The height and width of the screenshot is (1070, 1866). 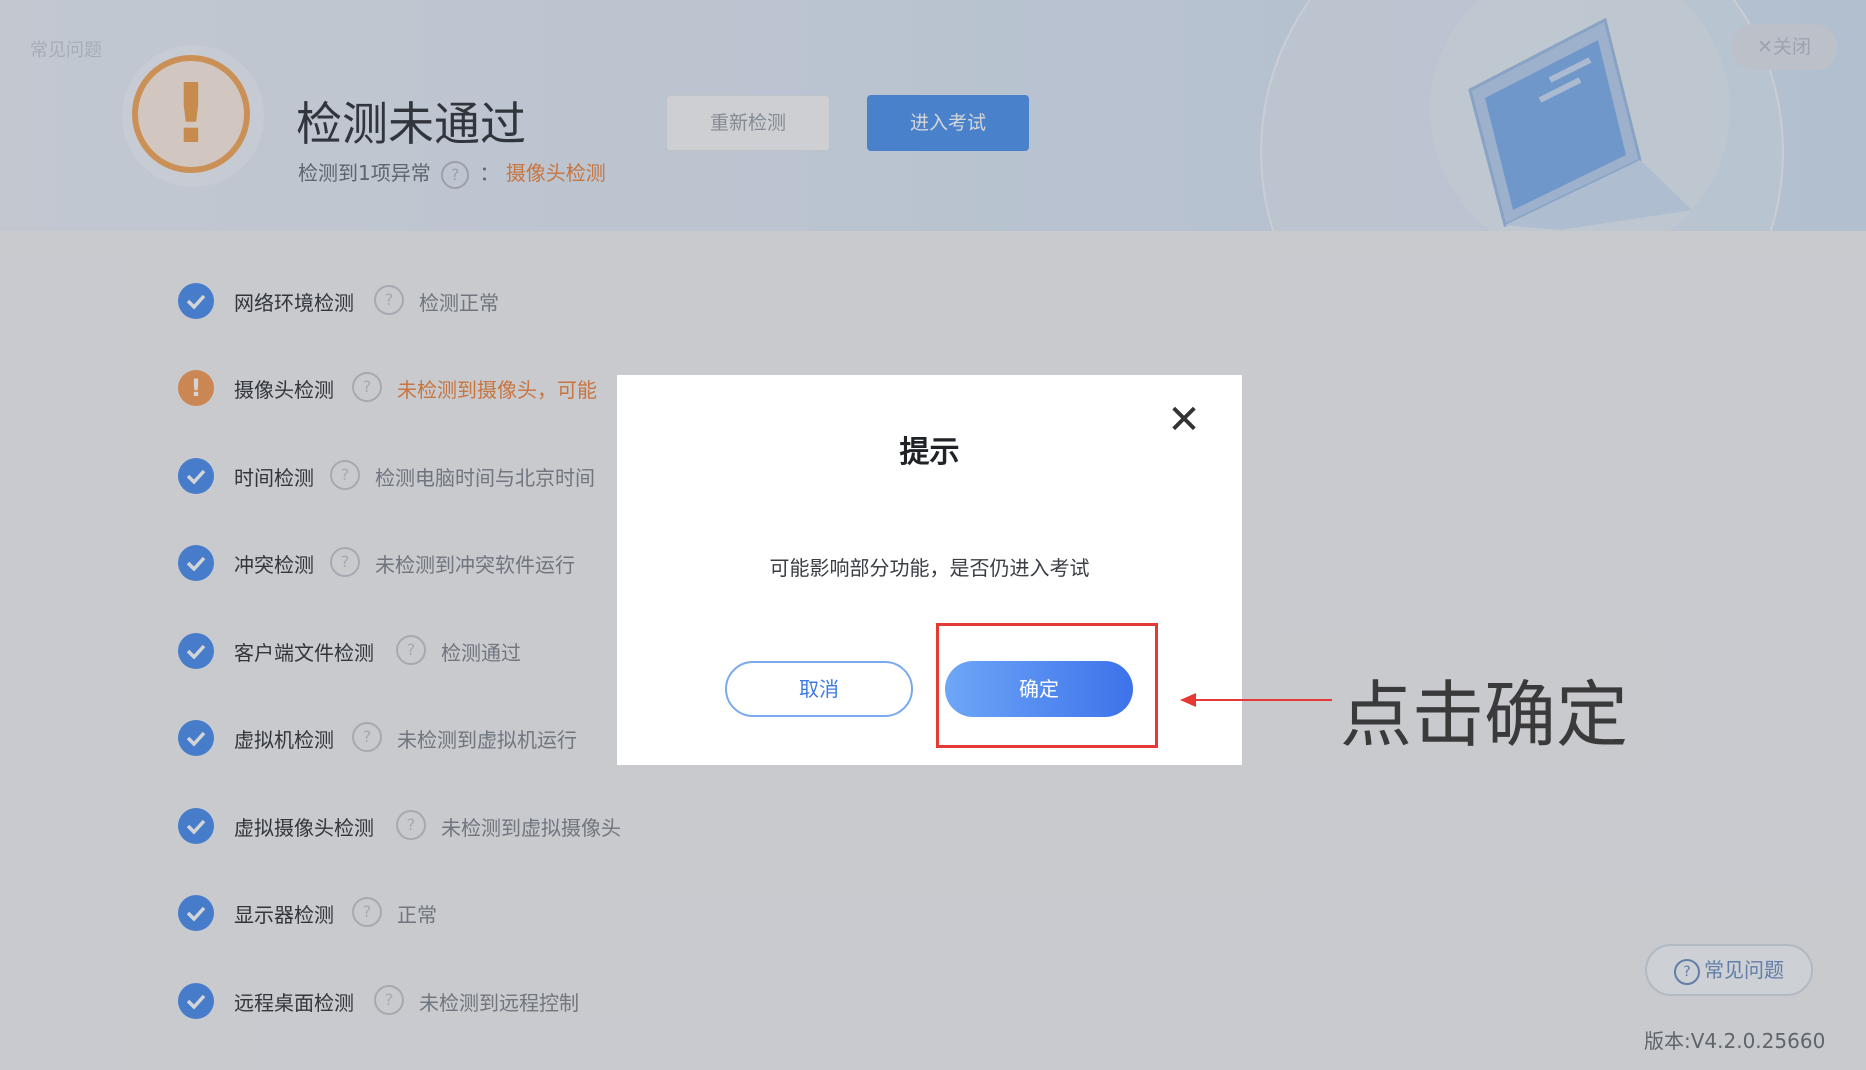 What do you see at coordinates (1256, 700) in the screenshot?
I see `arrow-left-icon` at bounding box center [1256, 700].